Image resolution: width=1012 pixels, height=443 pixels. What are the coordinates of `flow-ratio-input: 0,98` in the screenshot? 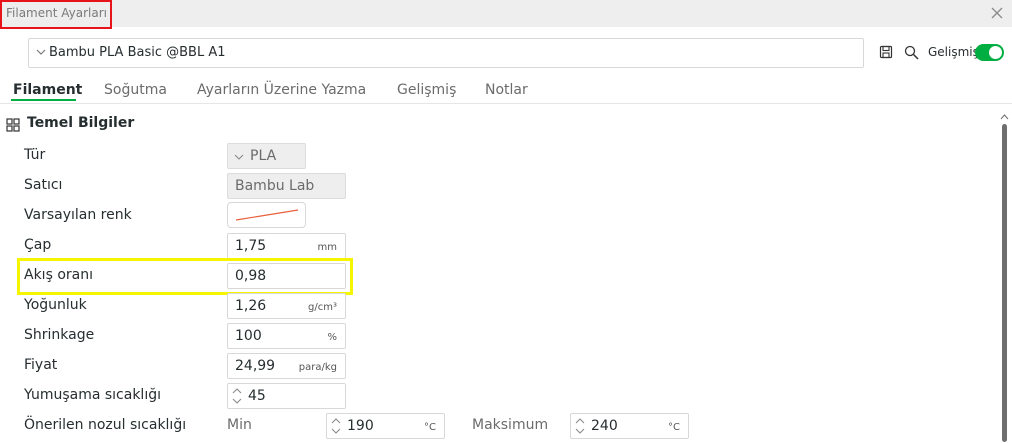 It's located at (286, 276).